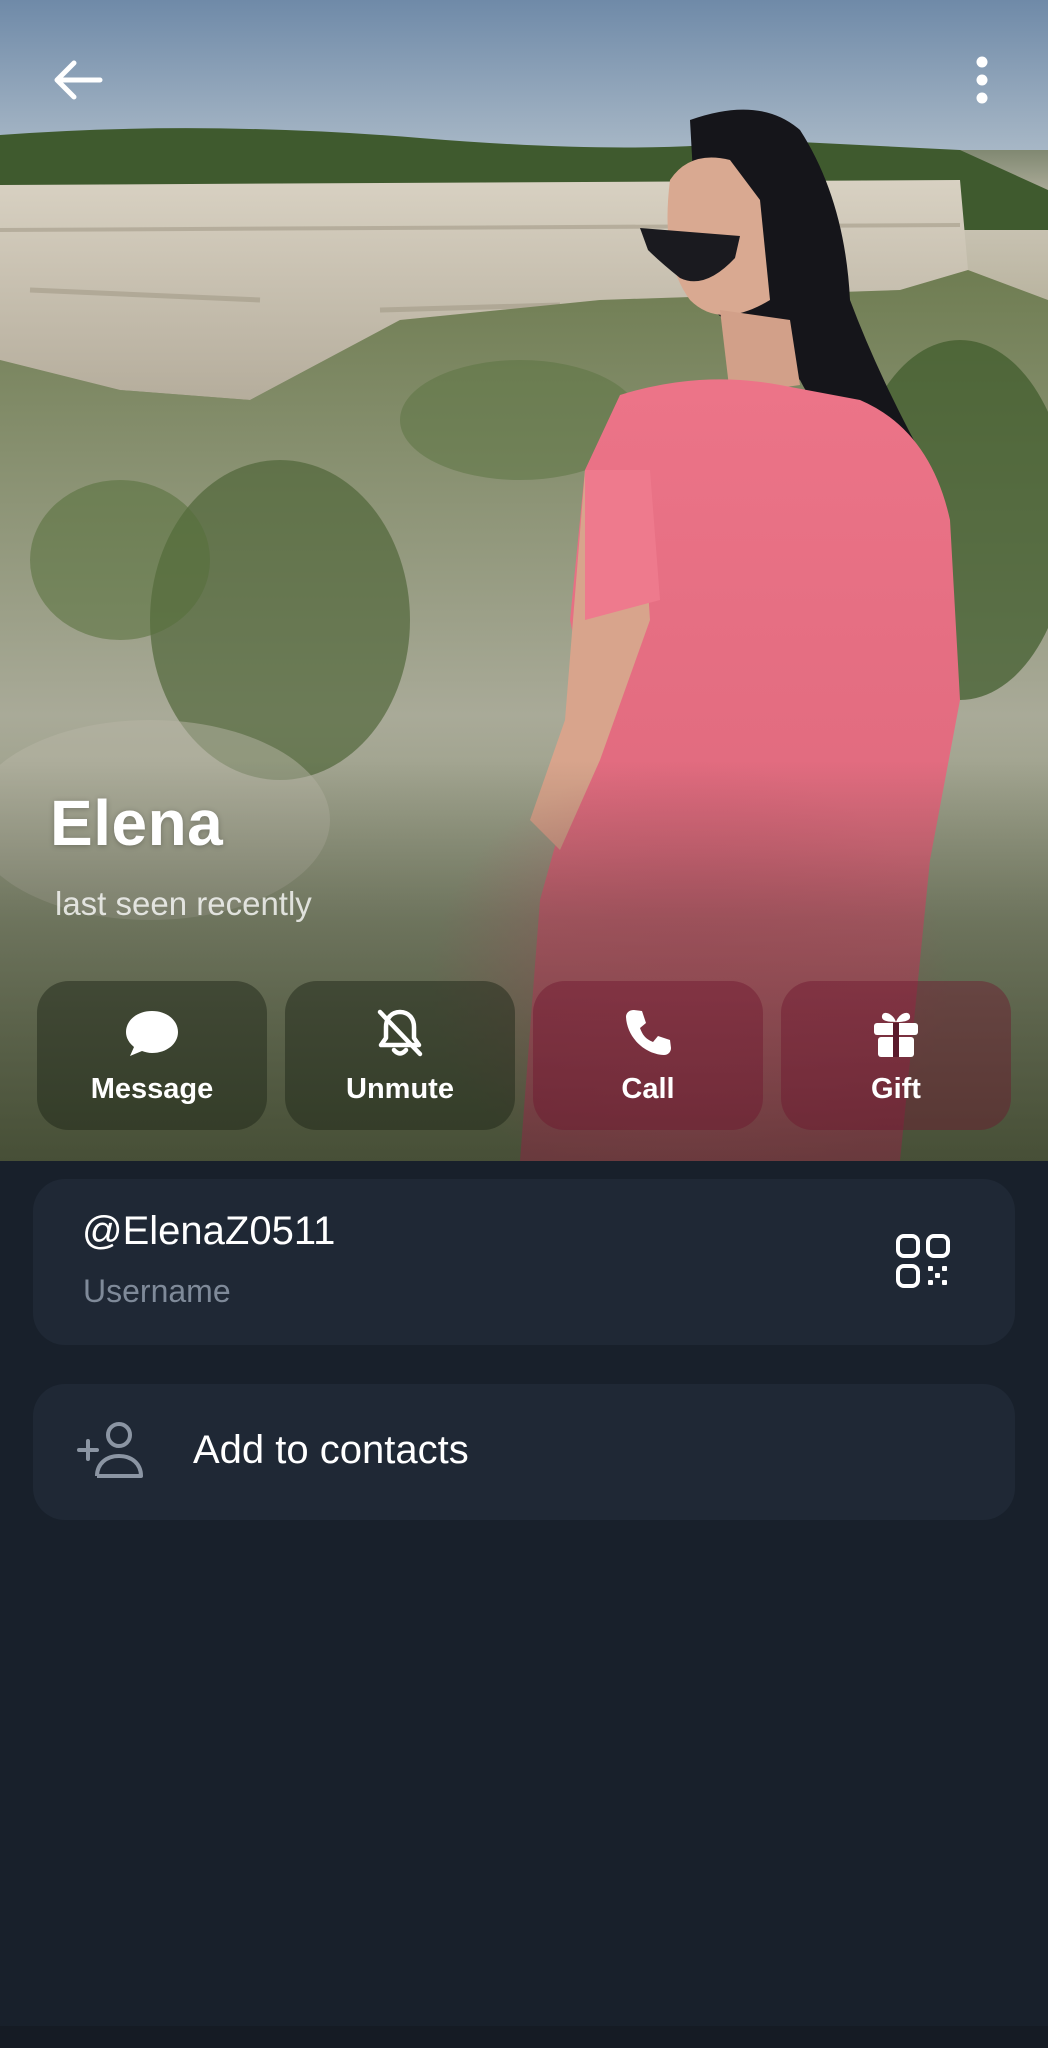  I want to click on add-to-contacts-label: Add to contacts, so click(331, 1450).